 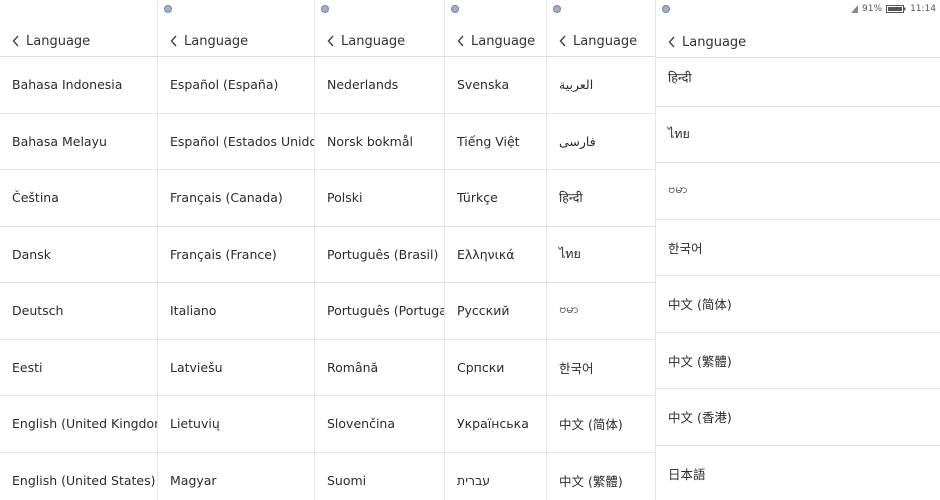 I want to click on language-item: العربية, so click(x=601, y=85).